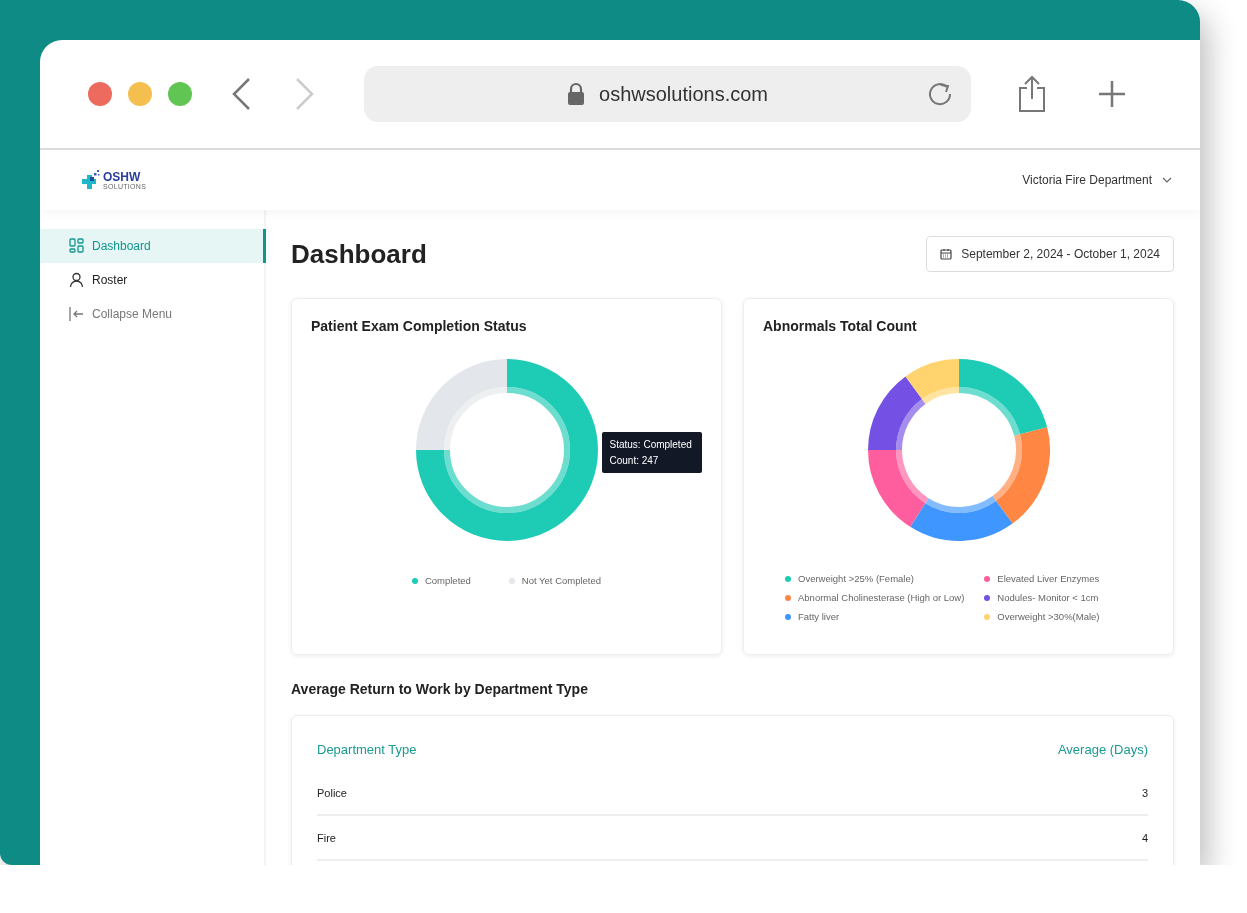 This screenshot has width=1247, height=913. Describe the element at coordinates (576, 94) in the screenshot. I see `lock-icon` at that location.